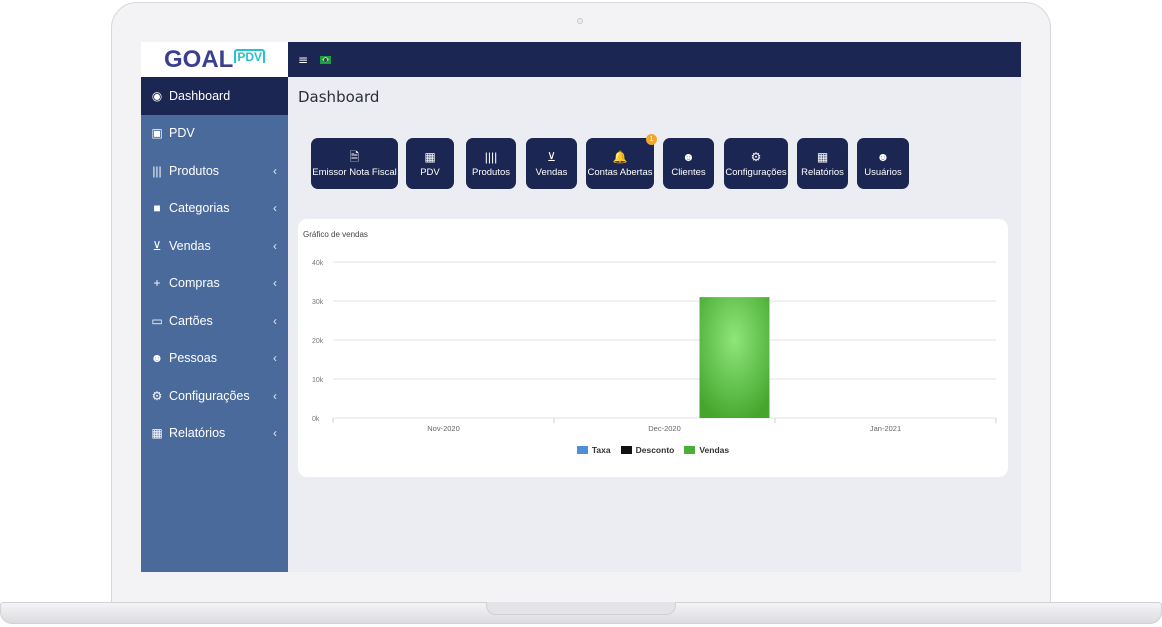  I want to click on legend-item-taxa: Taxa, so click(593, 450).